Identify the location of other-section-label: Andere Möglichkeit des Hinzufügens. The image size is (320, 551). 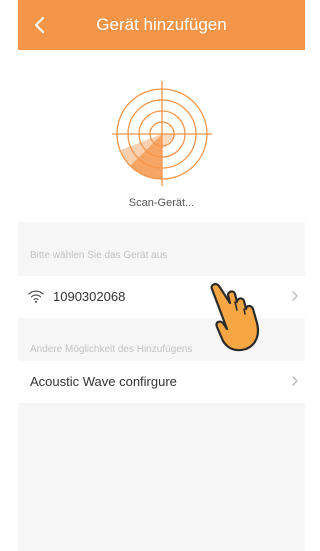
(111, 349).